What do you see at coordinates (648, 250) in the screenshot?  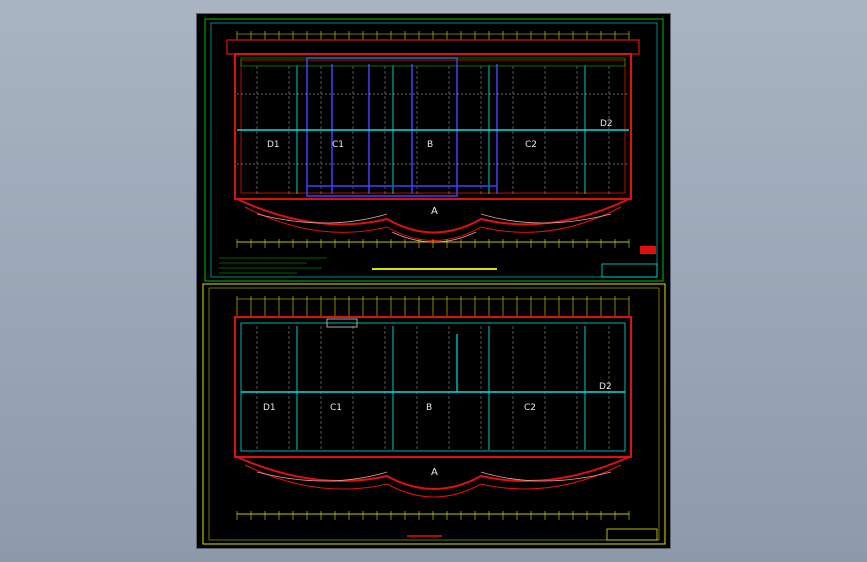 I see `red-legend-box` at bounding box center [648, 250].